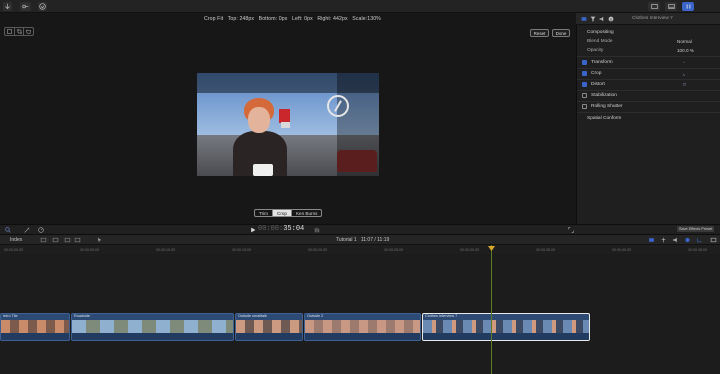 This screenshot has height=374, width=720. What do you see at coordinates (651, 240) in the screenshot?
I see `video-only-icon` at bounding box center [651, 240].